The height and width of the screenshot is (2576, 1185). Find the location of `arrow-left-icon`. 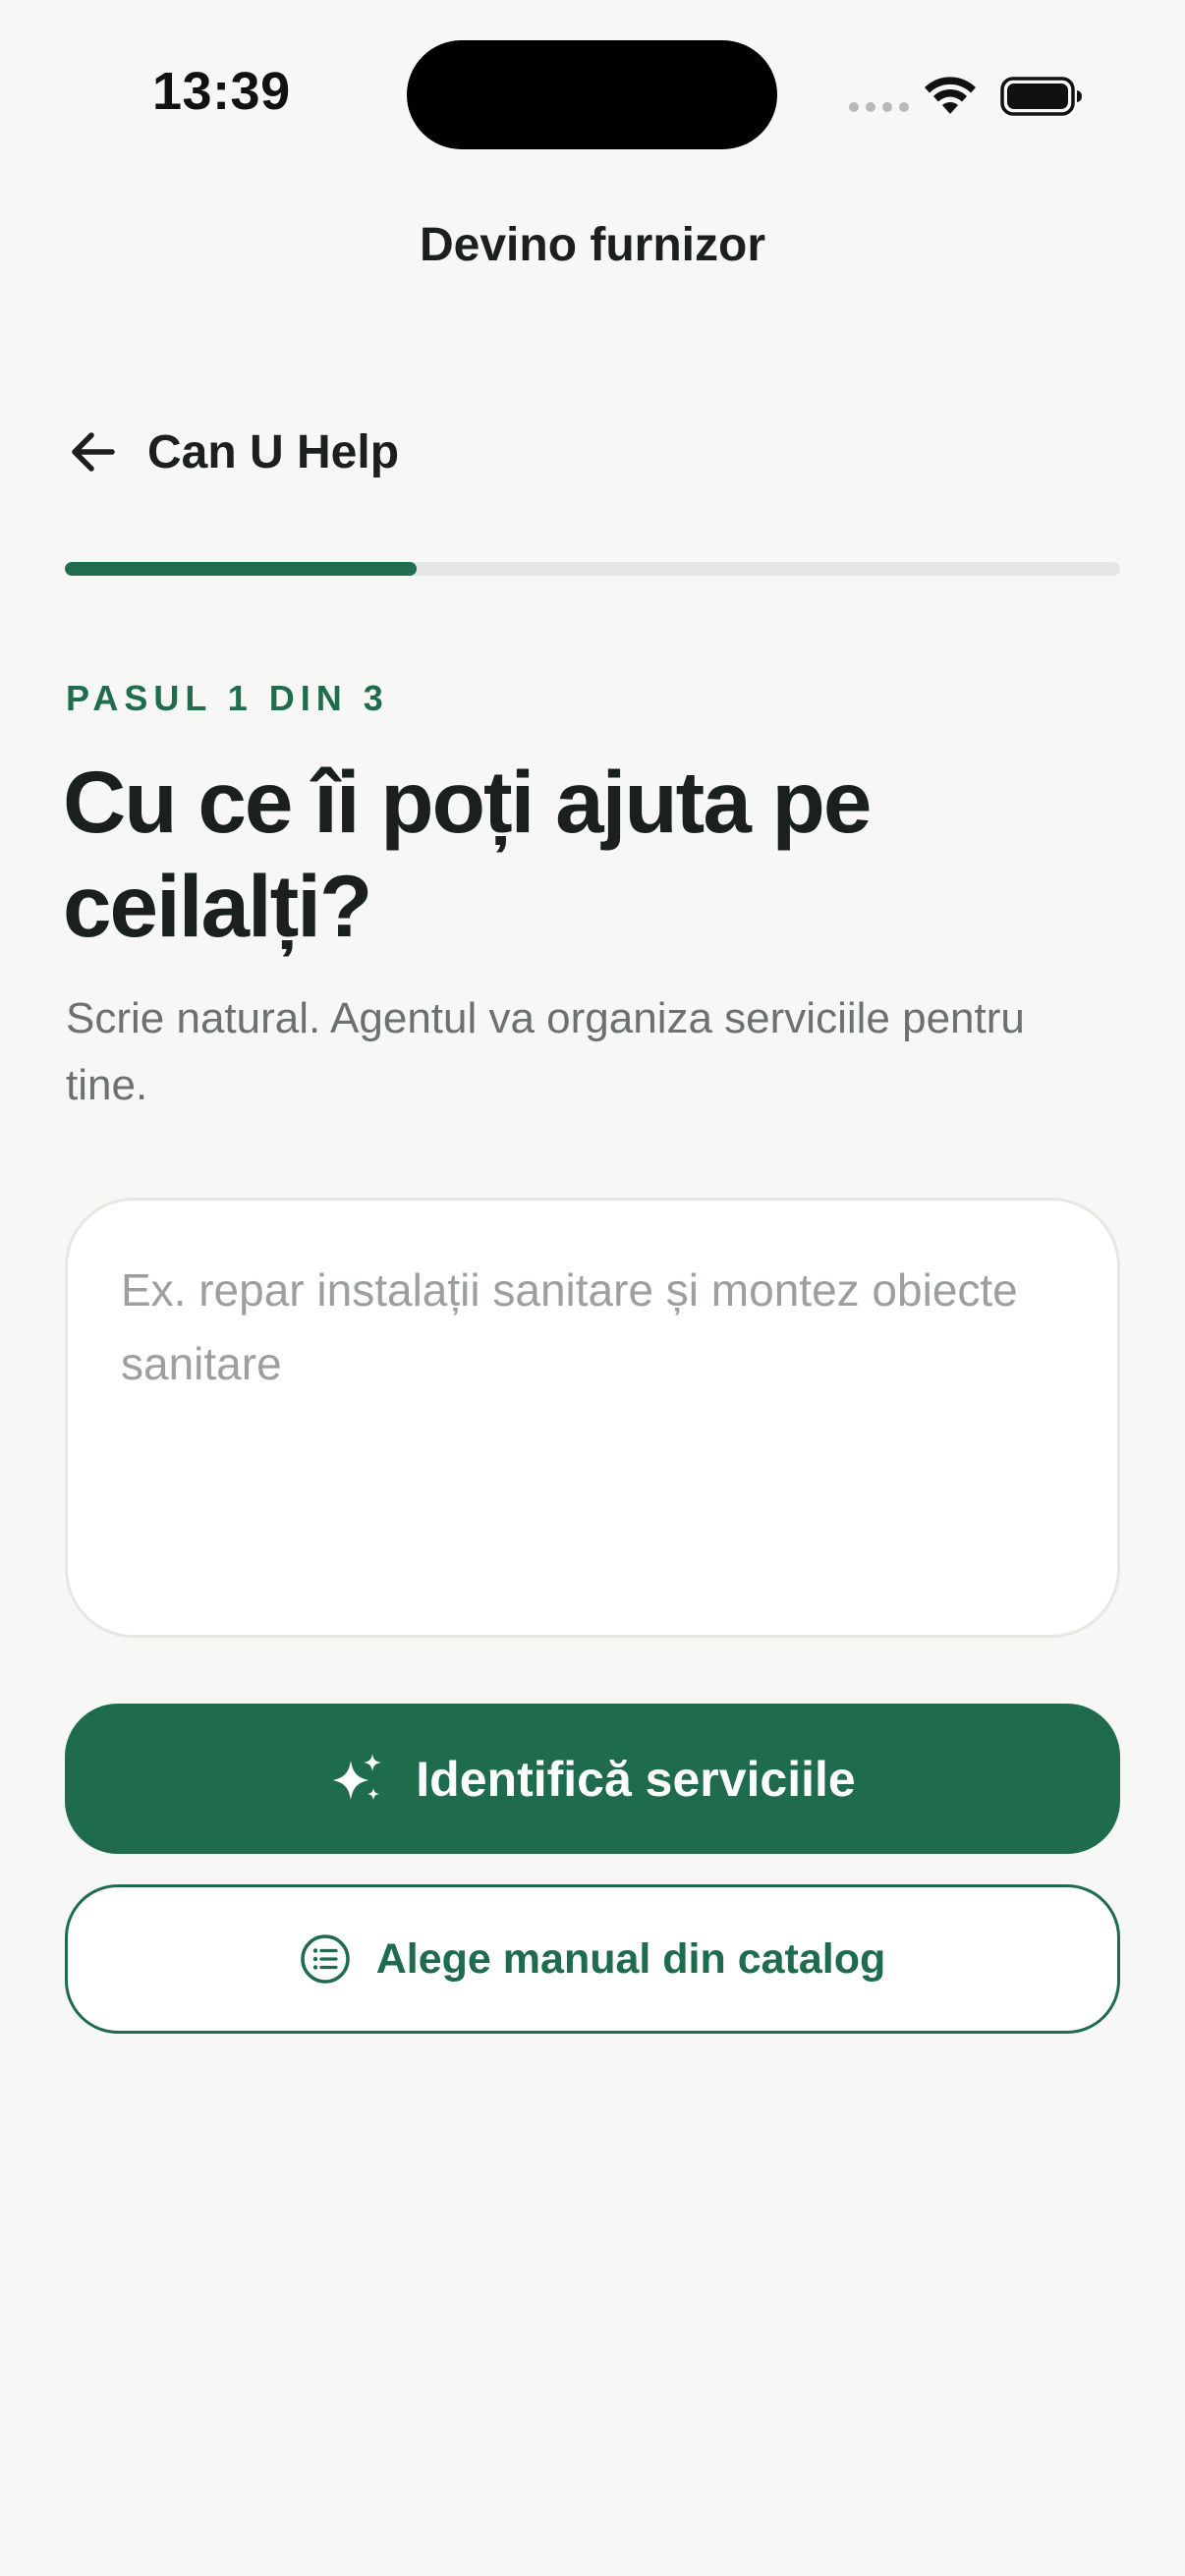

arrow-left-icon is located at coordinates (93, 452).